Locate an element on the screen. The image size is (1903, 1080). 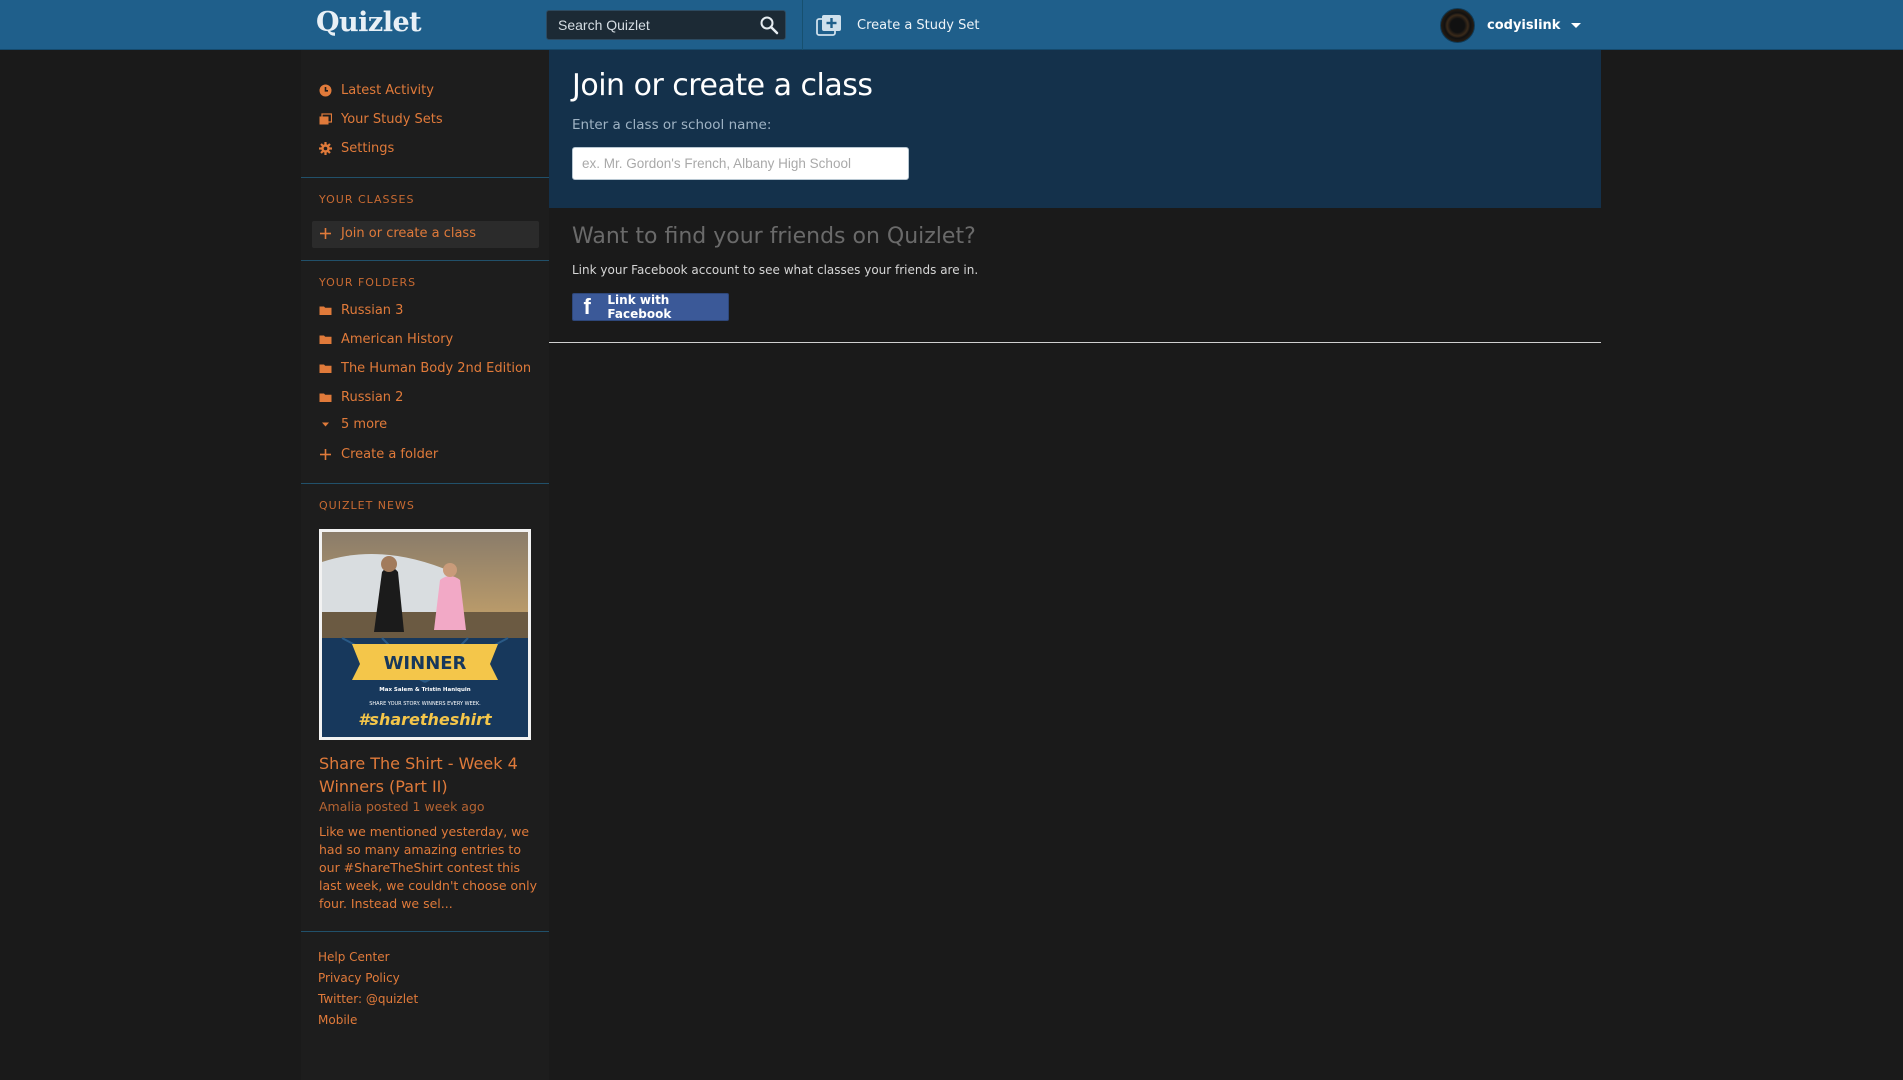
twitter-link: Twitter: @quizlet is located at coordinates (368, 999).